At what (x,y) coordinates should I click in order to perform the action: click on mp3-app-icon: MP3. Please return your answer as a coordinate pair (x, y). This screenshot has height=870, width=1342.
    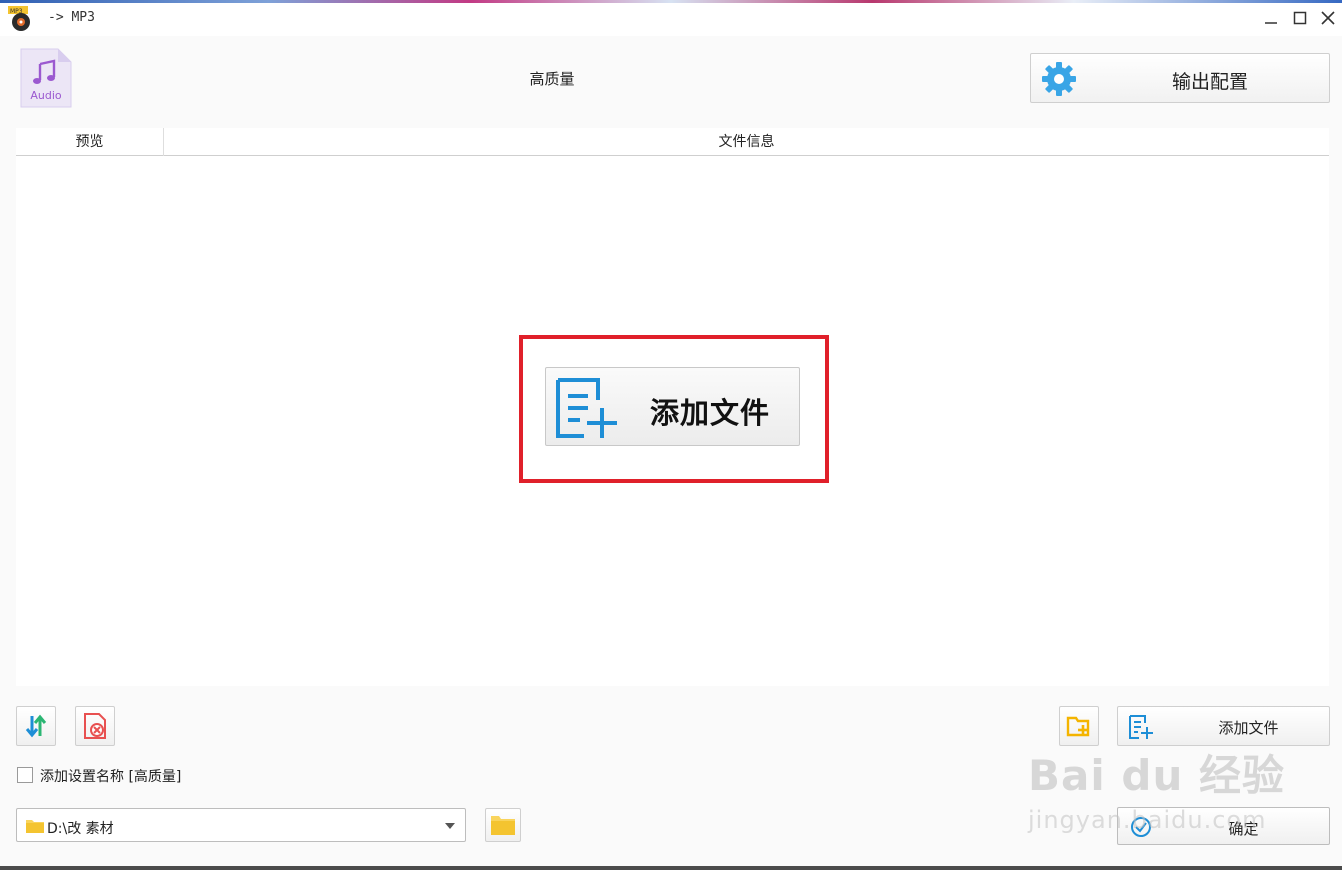
    Looking at the image, I should click on (21, 19).